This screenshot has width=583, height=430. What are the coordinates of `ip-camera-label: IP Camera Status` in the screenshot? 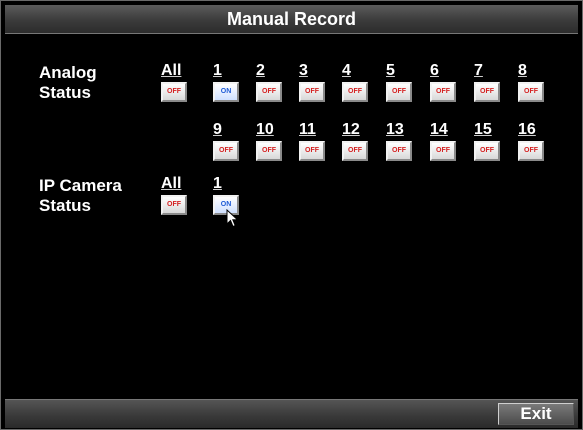 It's located at (80, 196).